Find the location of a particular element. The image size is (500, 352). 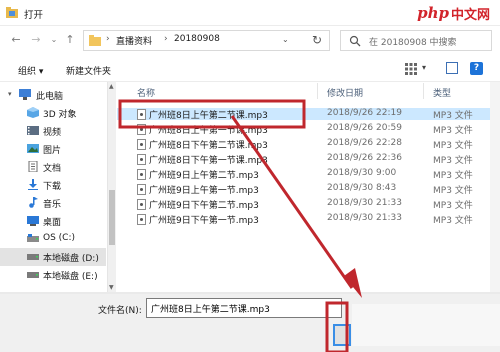

sidebar-item-downloads: 下载 is located at coordinates (53, 185).